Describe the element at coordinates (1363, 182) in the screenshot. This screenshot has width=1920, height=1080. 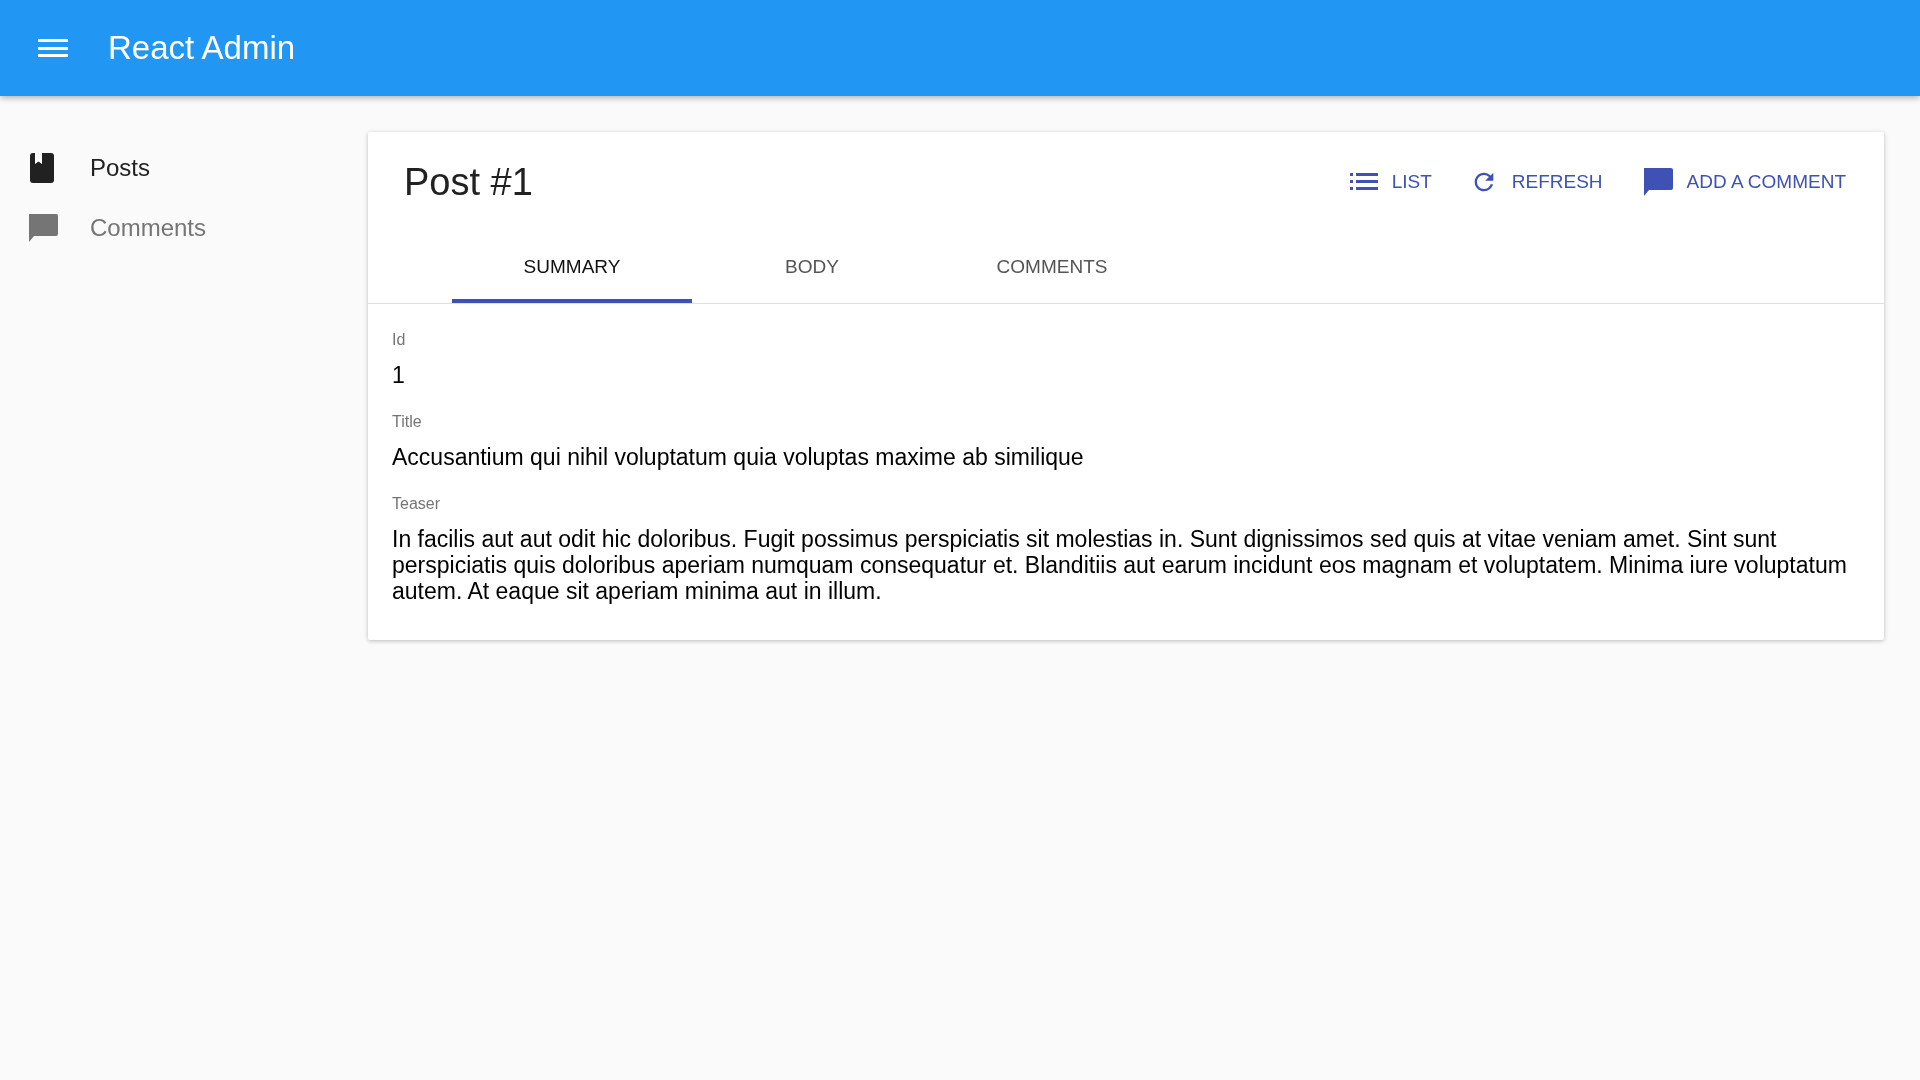
I see `list-icon` at that location.